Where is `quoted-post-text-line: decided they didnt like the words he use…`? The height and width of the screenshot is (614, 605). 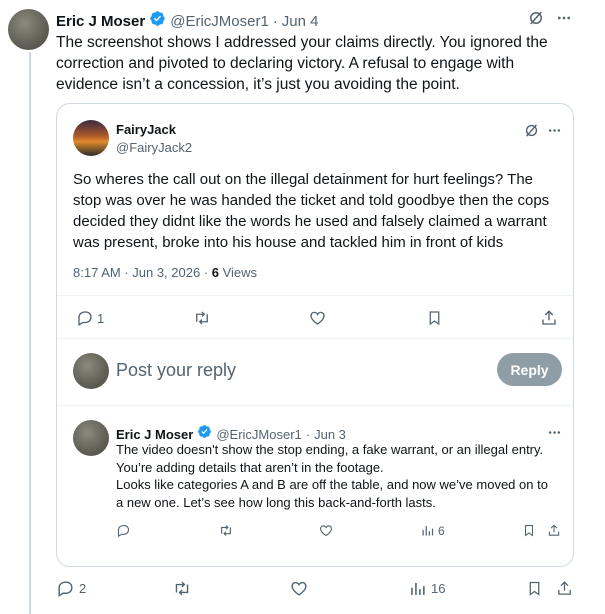 quoted-post-text-line: decided they didnt like the words he use… is located at coordinates (310, 221).